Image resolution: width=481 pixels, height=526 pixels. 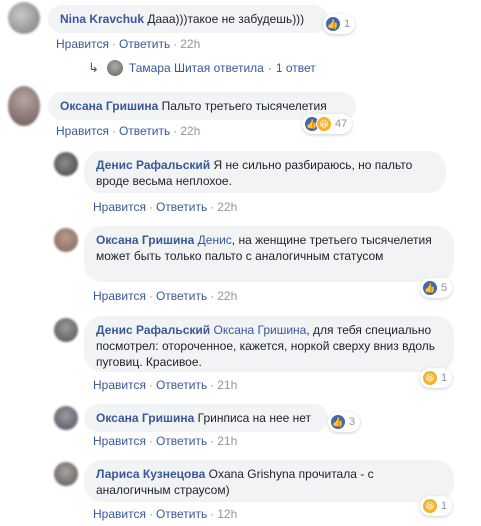 I want to click on mention-link: Денис, so click(x=215, y=240).